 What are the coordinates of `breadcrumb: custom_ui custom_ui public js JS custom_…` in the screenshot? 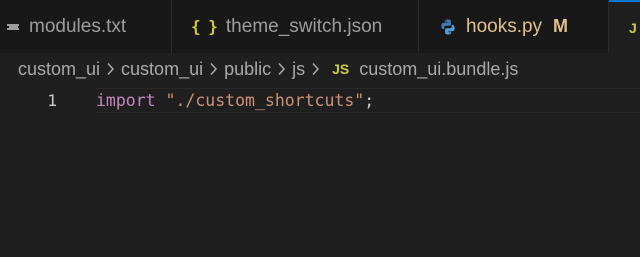 It's located at (320, 69).